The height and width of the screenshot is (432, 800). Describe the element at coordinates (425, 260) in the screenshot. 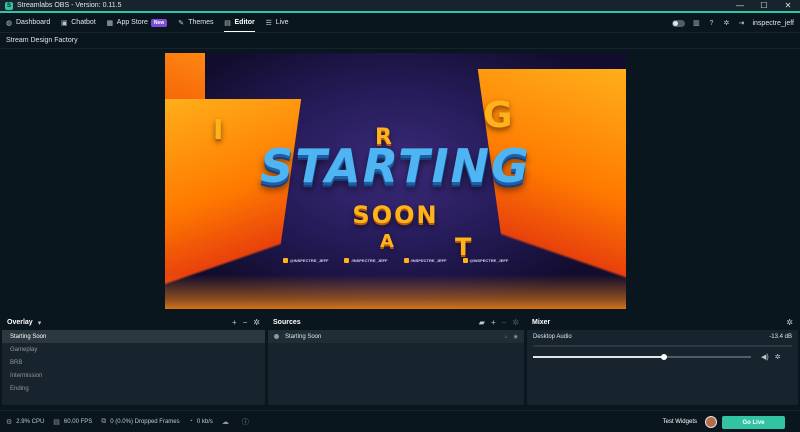

I see `youtube-handle: /INSPECTRE_JEFF` at that location.